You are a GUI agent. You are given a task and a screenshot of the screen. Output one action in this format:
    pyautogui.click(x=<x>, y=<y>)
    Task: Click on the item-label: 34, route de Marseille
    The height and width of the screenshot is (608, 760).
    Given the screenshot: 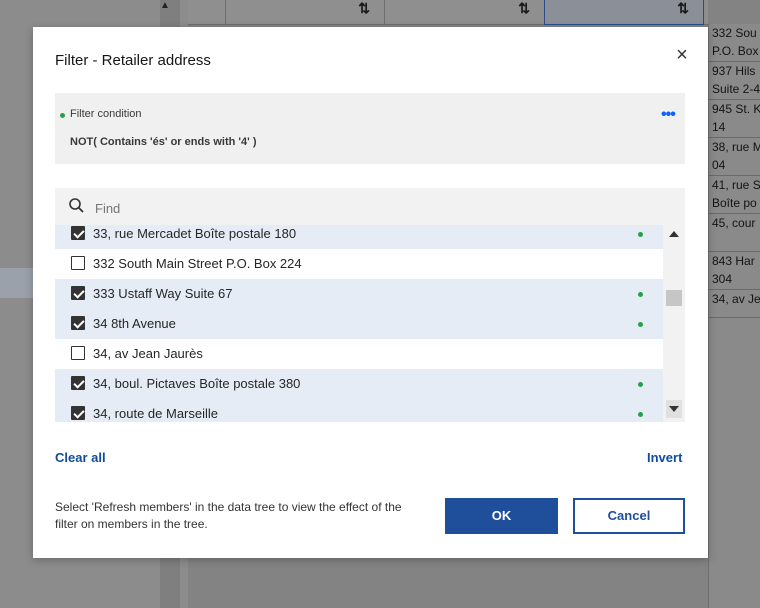 What is the action you would take?
    pyautogui.click(x=156, y=413)
    